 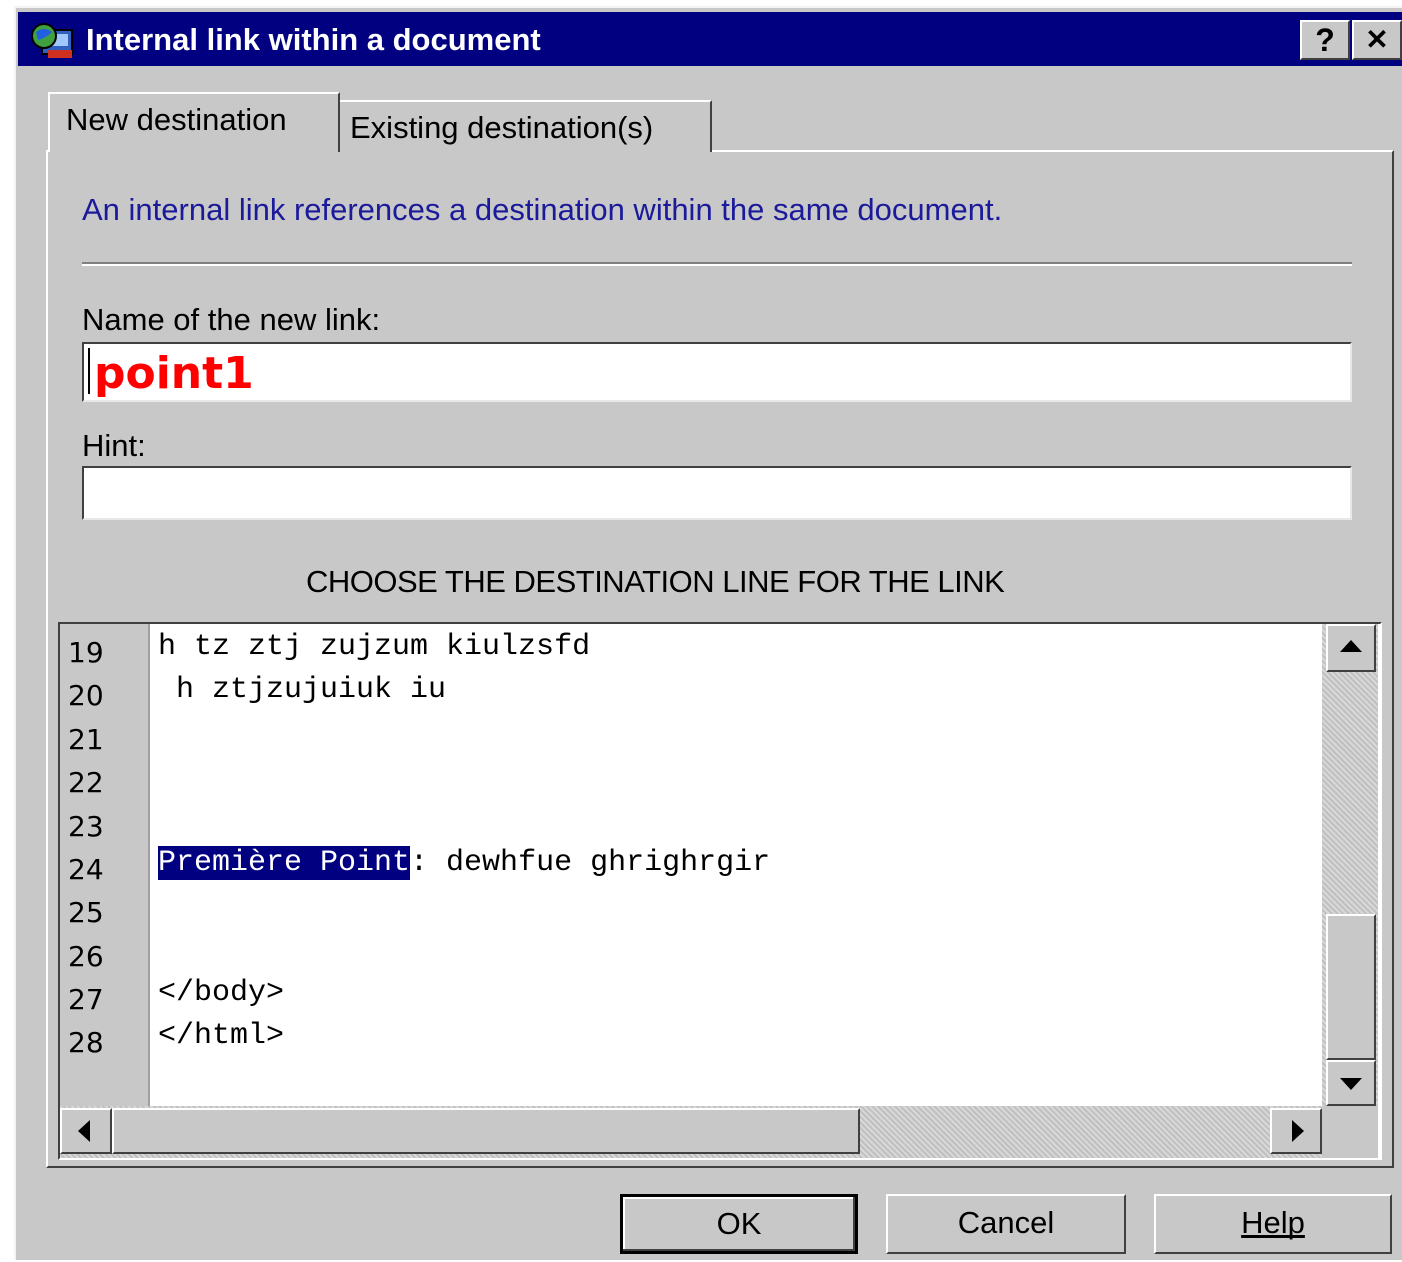 I want to click on horizontal-scroll-thumb, so click(x=486, y=1131).